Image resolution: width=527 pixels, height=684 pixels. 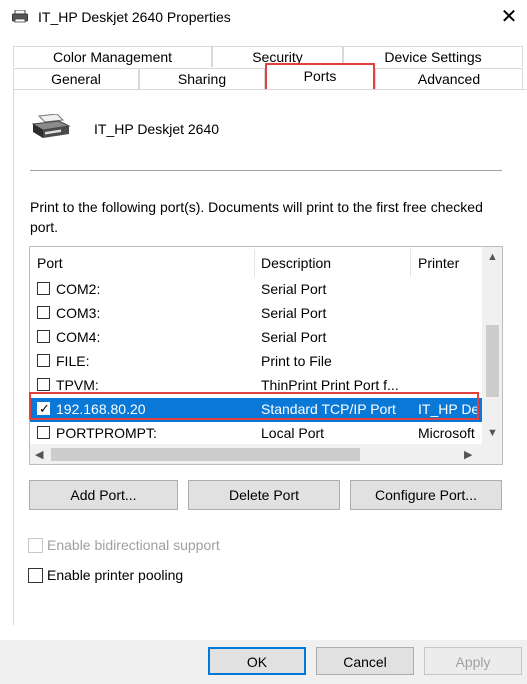 I want to click on port-name: COM4:, so click(x=78, y=337).